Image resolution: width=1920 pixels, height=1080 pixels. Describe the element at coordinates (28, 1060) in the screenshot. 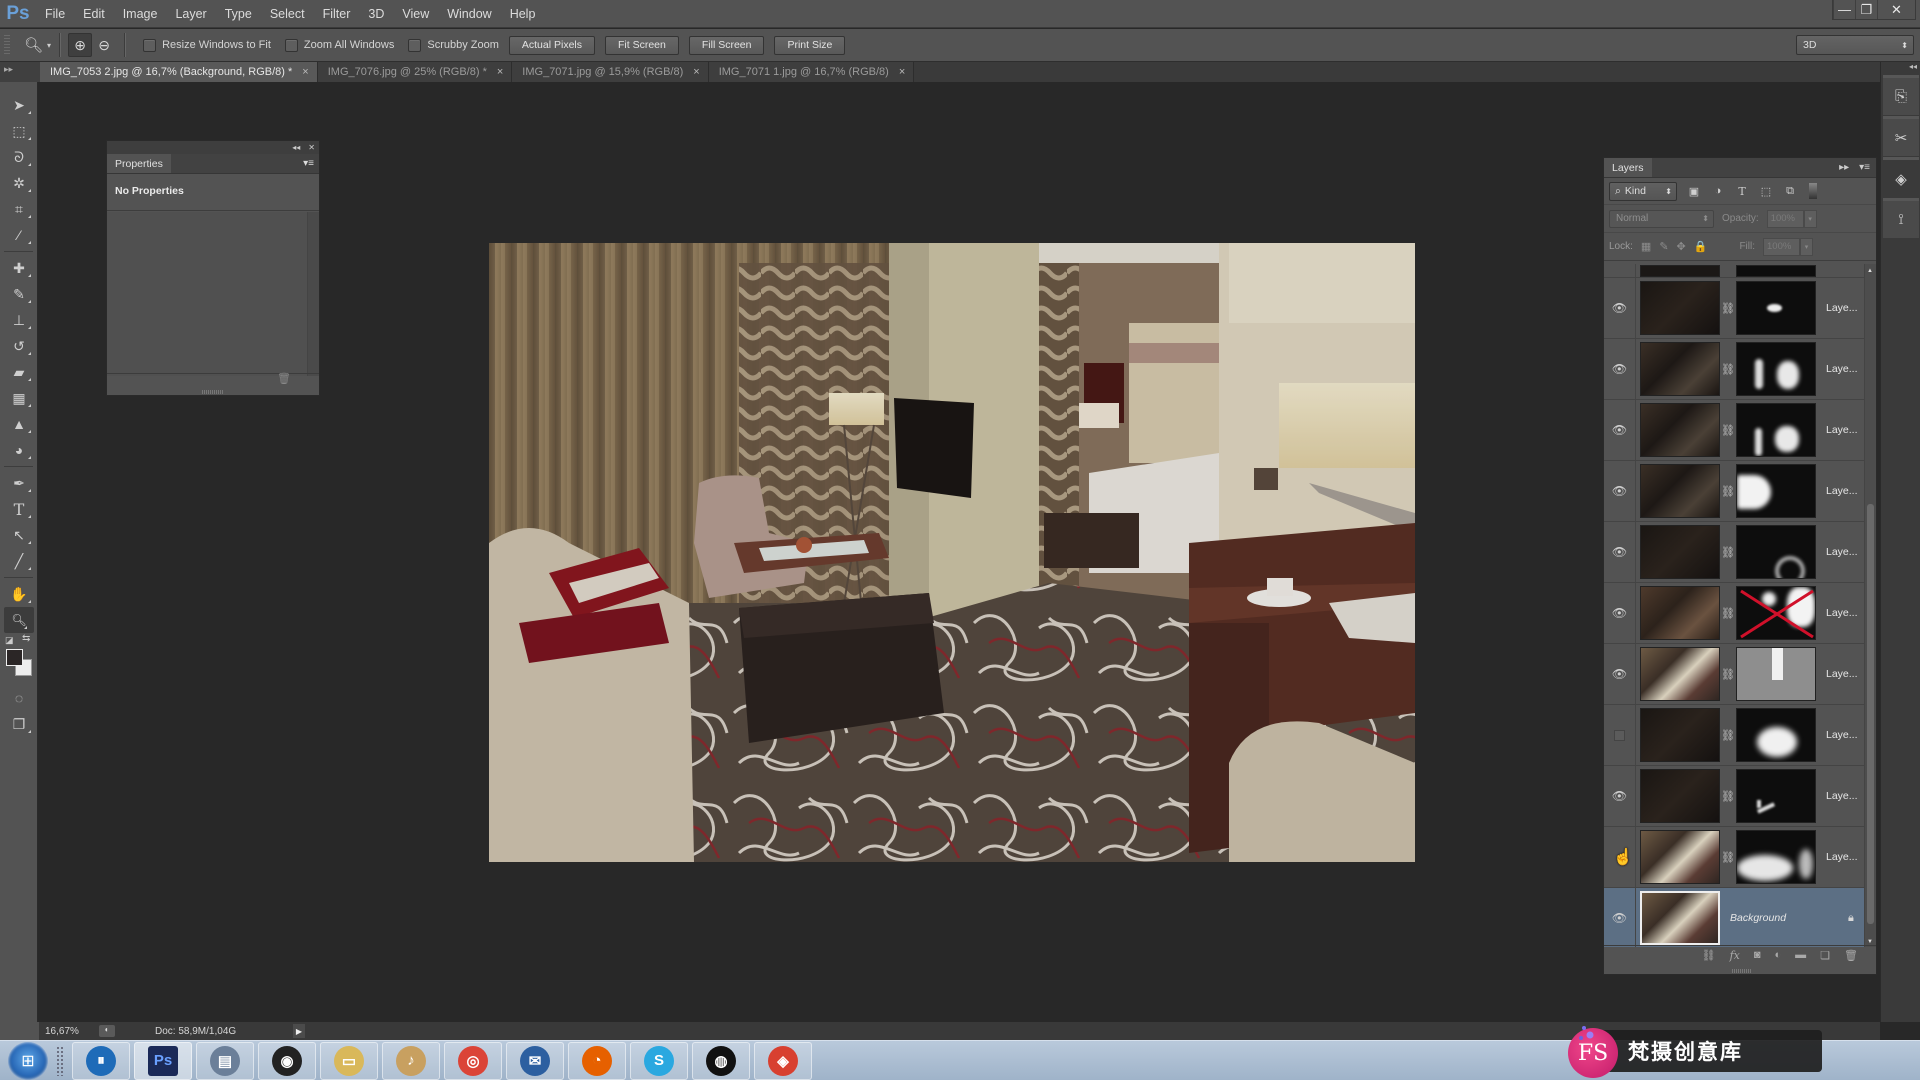

I see `start-button: ⊞` at that location.